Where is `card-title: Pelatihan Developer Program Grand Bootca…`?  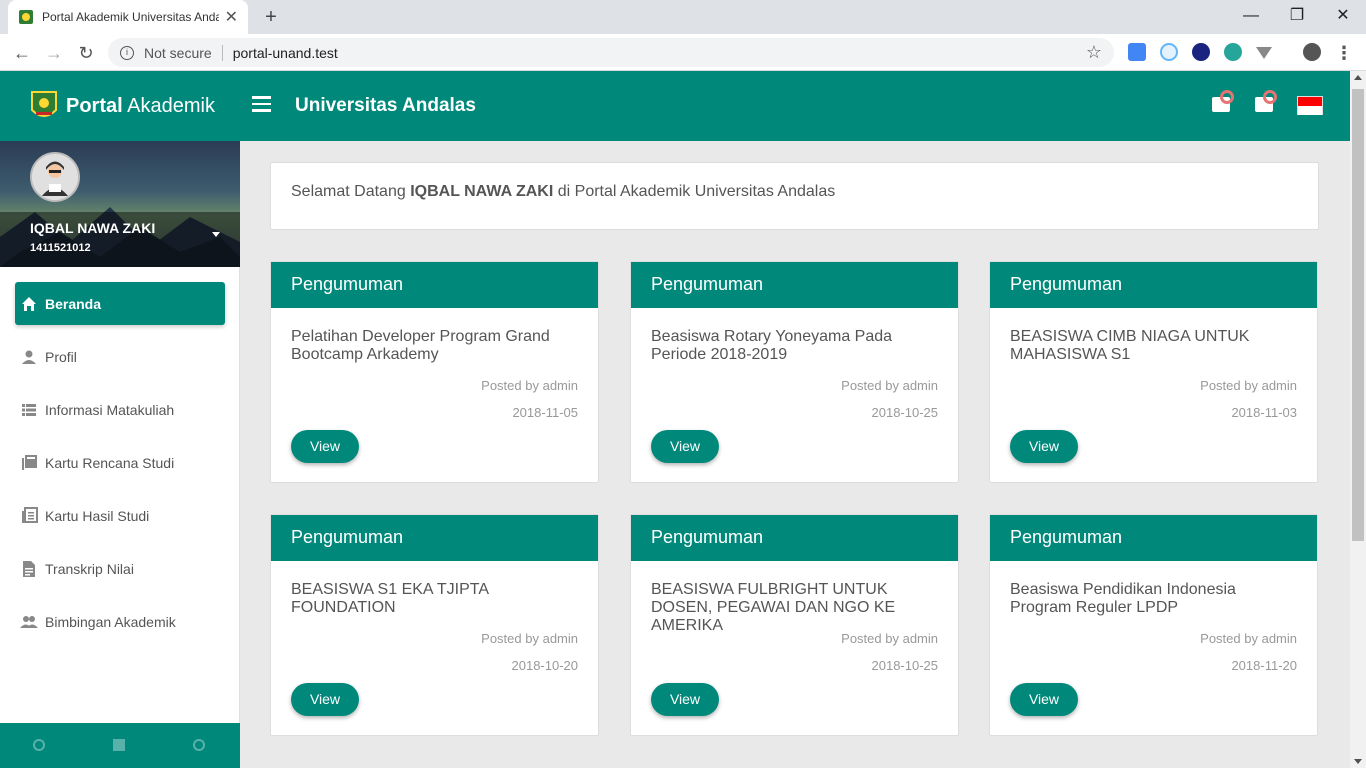 card-title: Pelatihan Developer Program Grand Bootca… is located at coordinates (420, 345).